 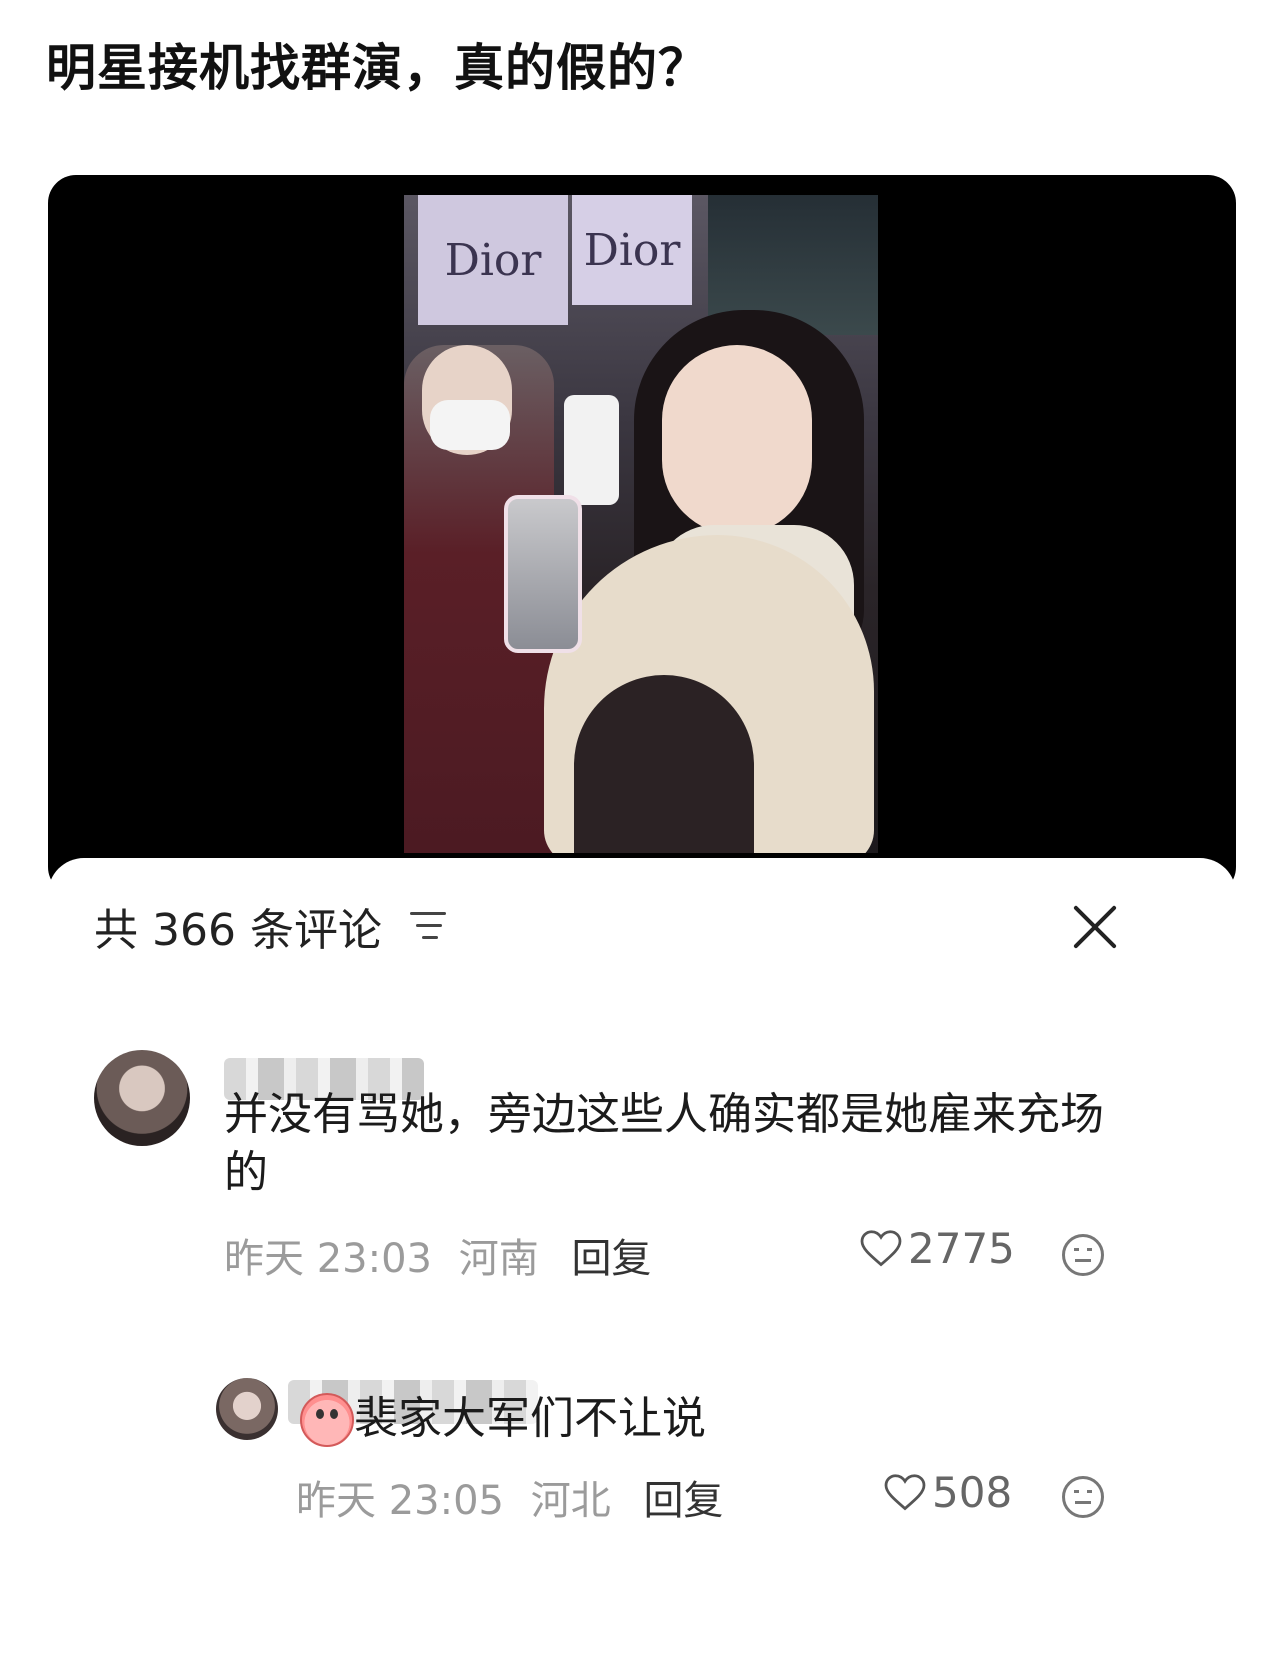 I want to click on cap-wearer-hair, so click(x=664, y=764).